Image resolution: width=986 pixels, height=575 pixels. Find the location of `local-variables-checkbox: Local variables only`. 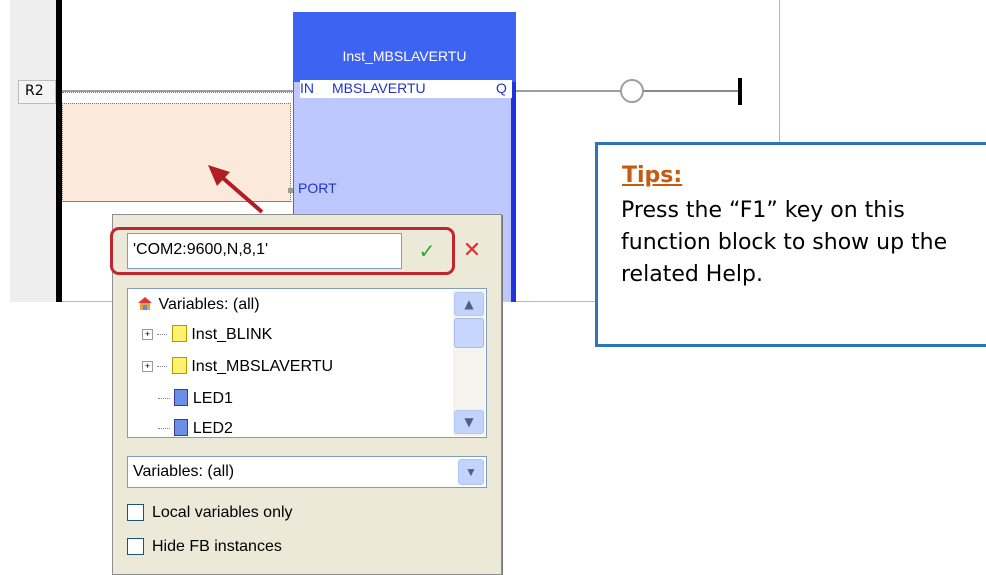

local-variables-checkbox: Local variables only is located at coordinates (210, 513).